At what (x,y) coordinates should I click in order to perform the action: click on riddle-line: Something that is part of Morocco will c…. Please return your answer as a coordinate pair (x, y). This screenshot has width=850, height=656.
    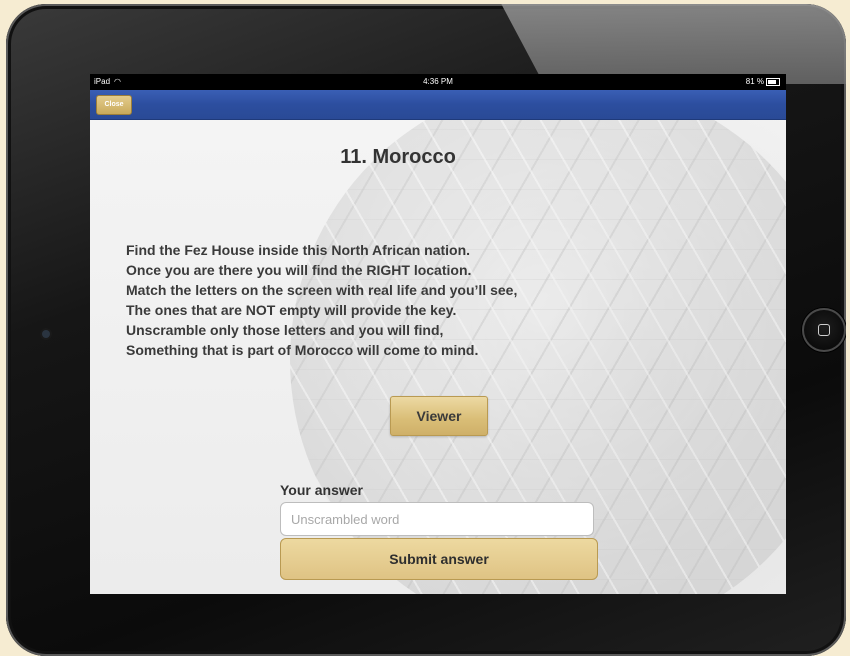
    Looking at the image, I should click on (302, 350).